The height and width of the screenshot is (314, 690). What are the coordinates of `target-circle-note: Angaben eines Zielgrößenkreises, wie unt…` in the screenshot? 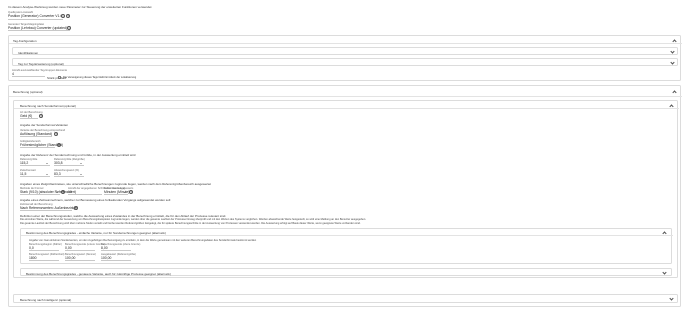 It's located at (115, 184).